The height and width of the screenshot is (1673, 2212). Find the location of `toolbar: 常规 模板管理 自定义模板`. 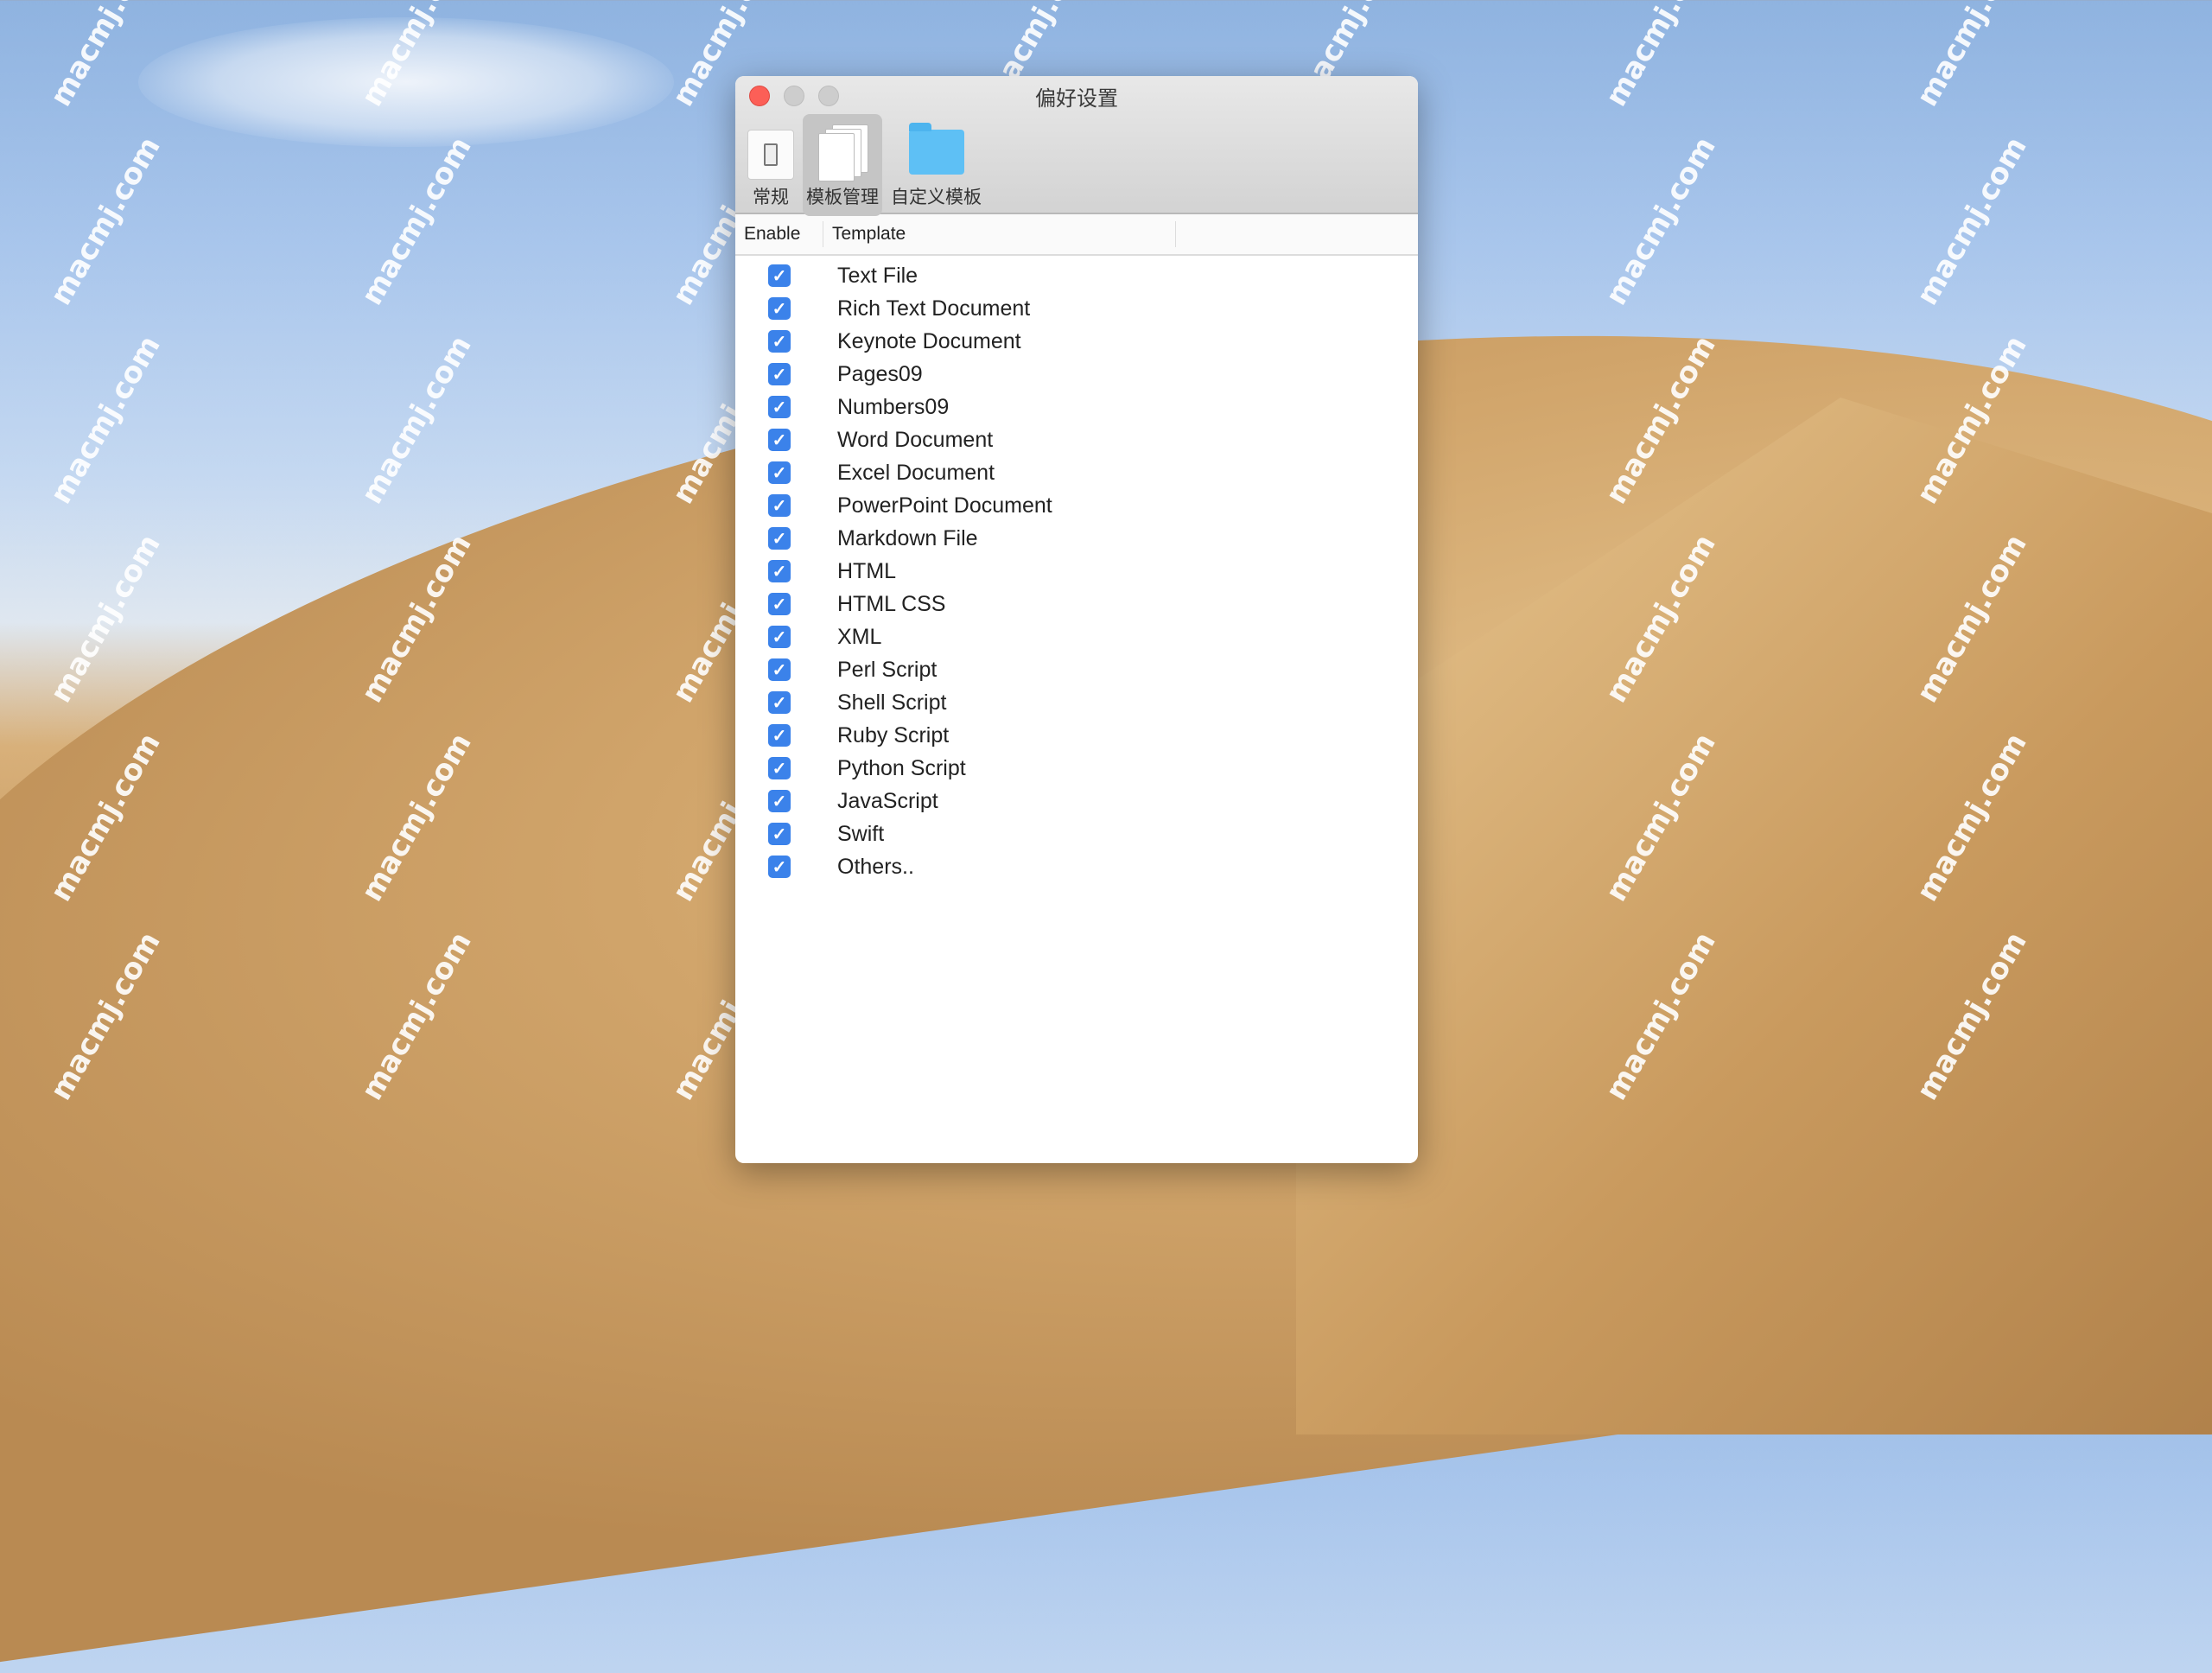

toolbar: 常规 模板管理 自定义模板 is located at coordinates (864, 165).